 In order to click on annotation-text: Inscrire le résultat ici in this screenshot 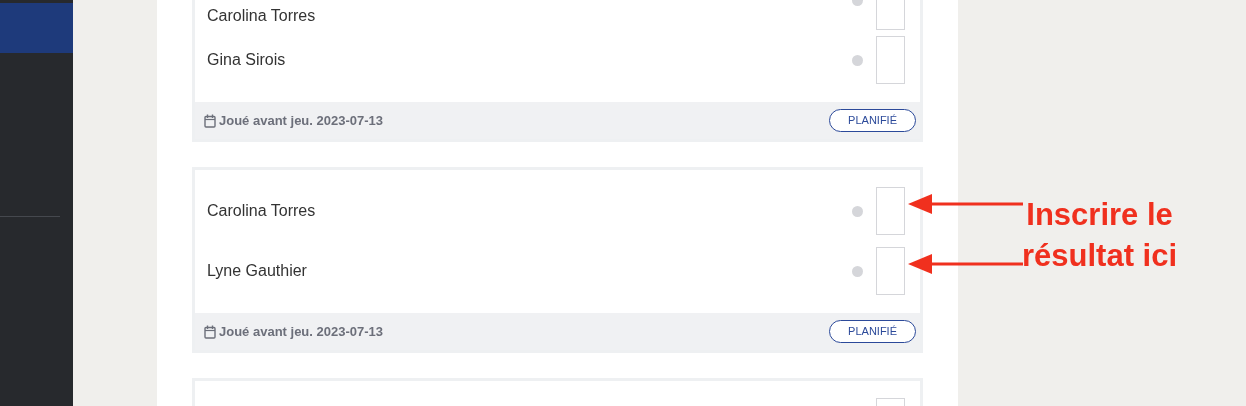, I will do `click(1100, 235)`.